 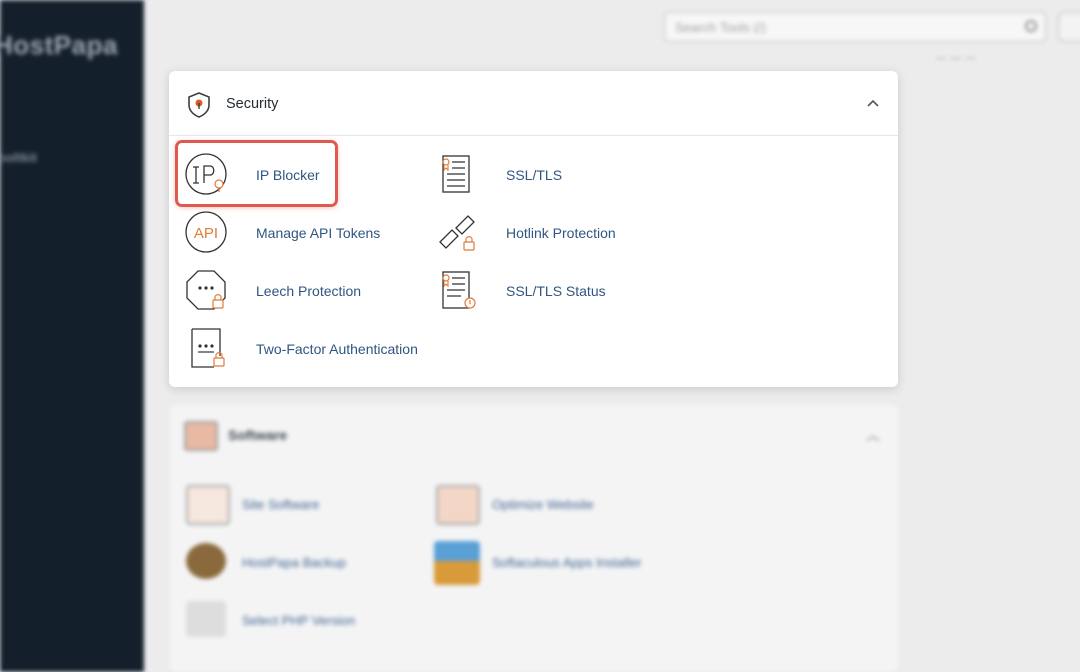 What do you see at coordinates (1069, 27) in the screenshot?
I see `user-menu-button` at bounding box center [1069, 27].